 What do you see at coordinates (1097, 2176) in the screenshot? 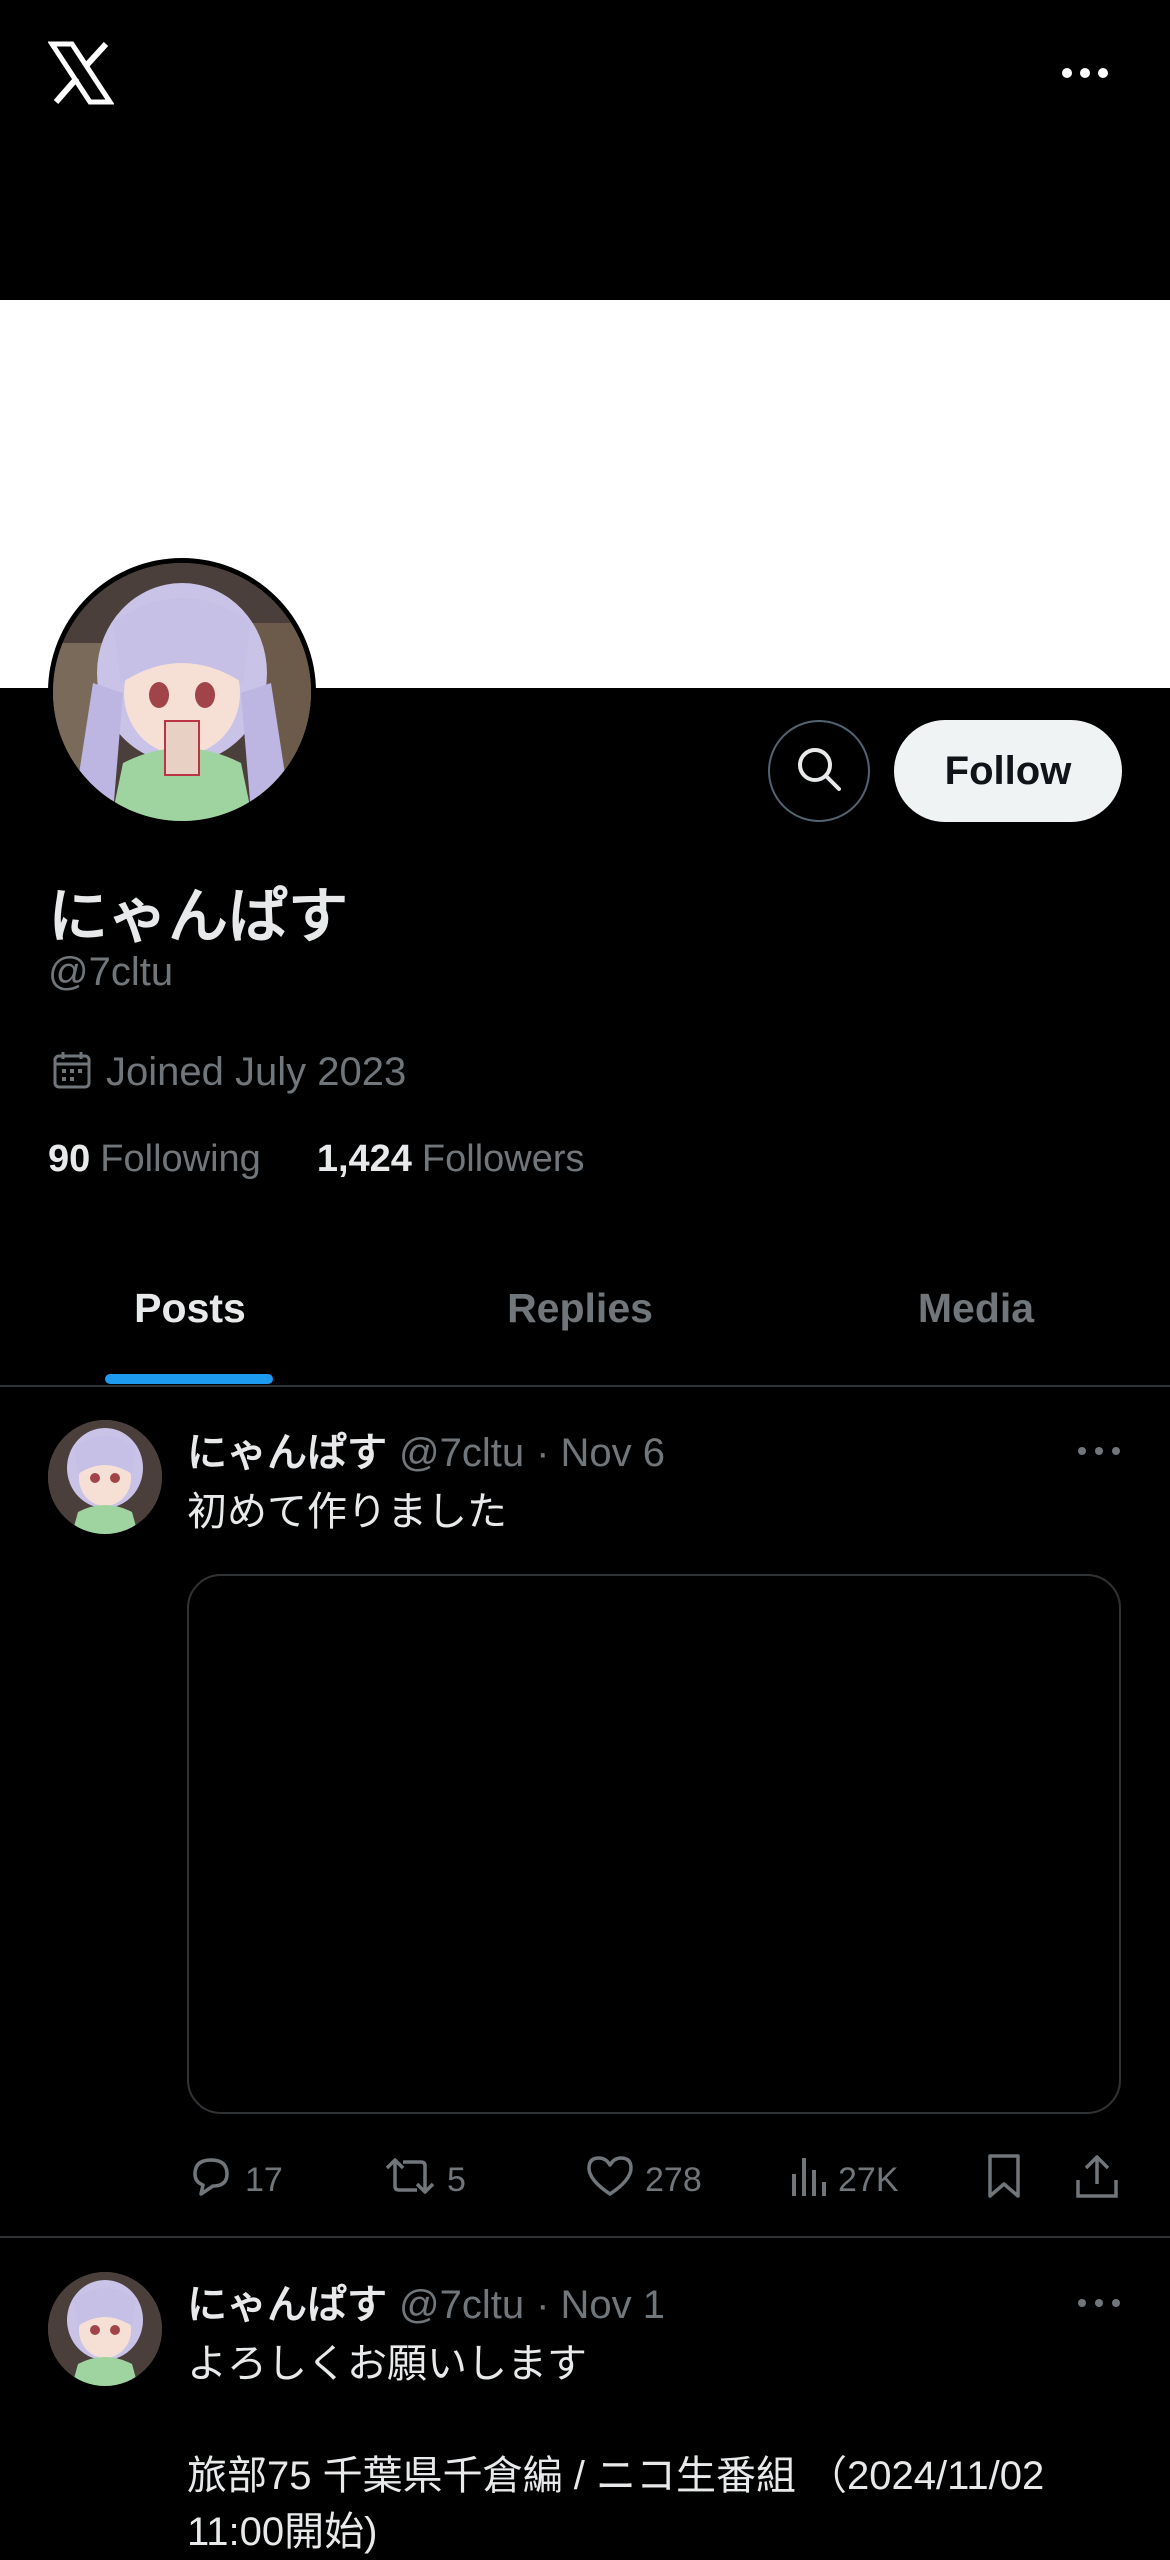
I see `share-icon` at bounding box center [1097, 2176].